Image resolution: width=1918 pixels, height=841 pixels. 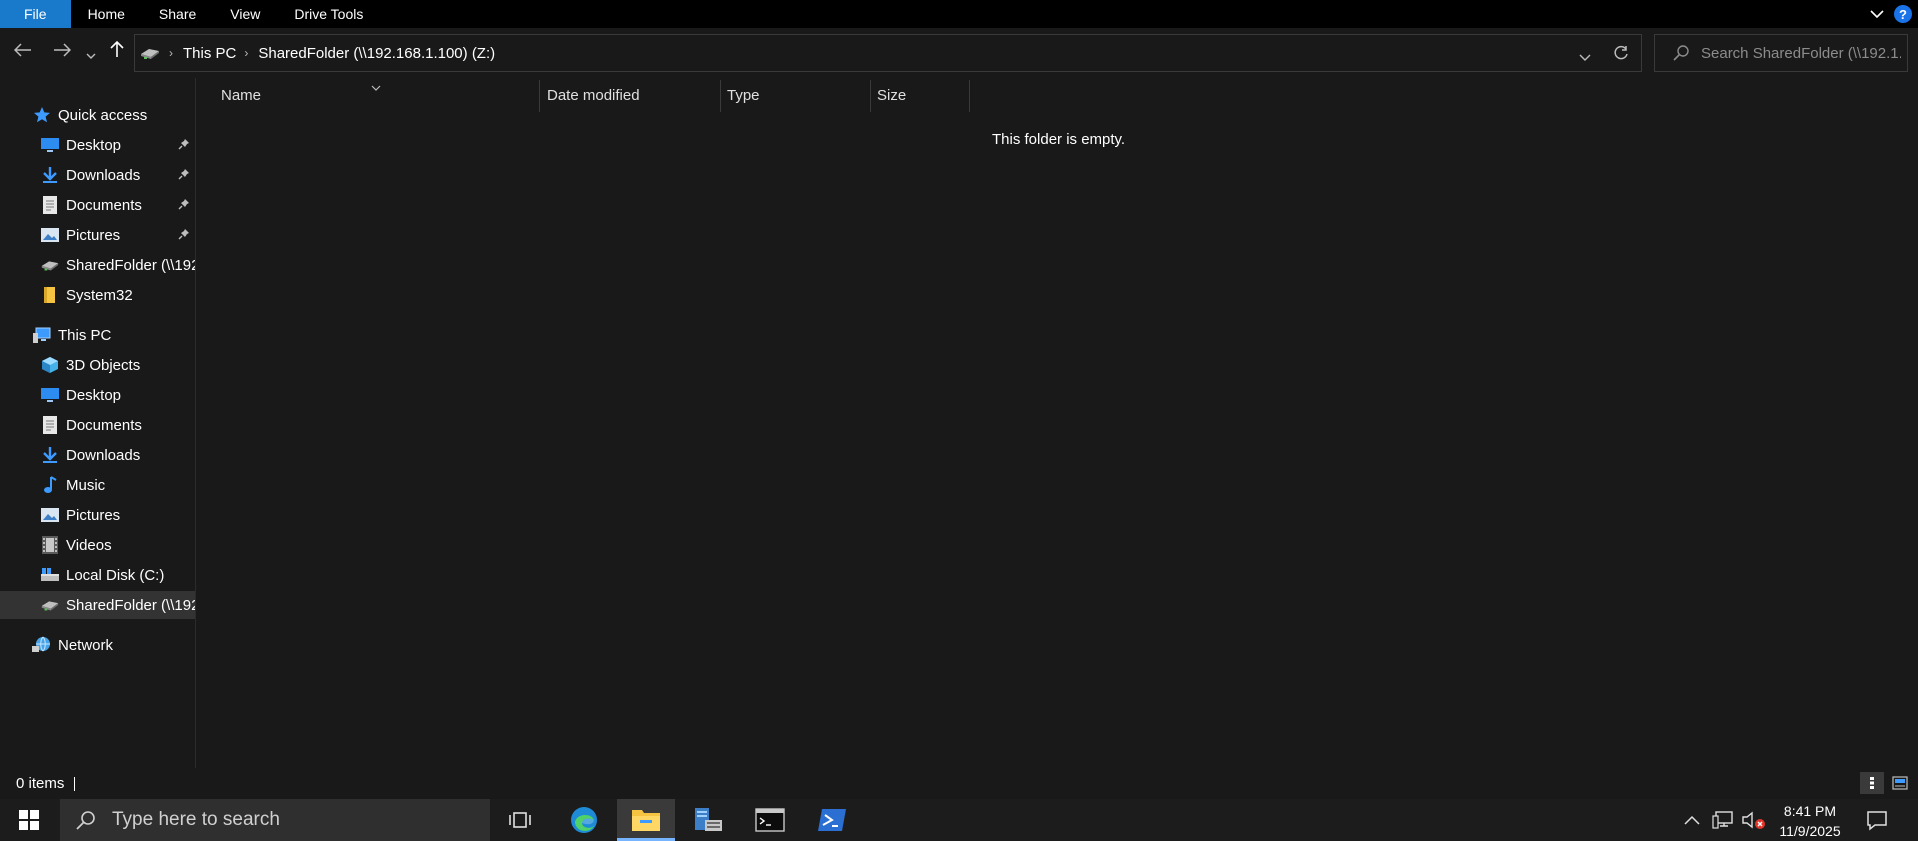 I want to click on up-arrow-icon, so click(x=117, y=51).